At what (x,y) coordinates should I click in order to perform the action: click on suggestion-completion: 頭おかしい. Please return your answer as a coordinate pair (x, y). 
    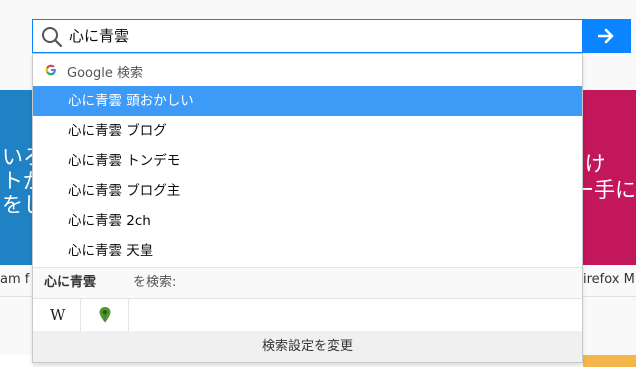
    Looking at the image, I should click on (158, 101).